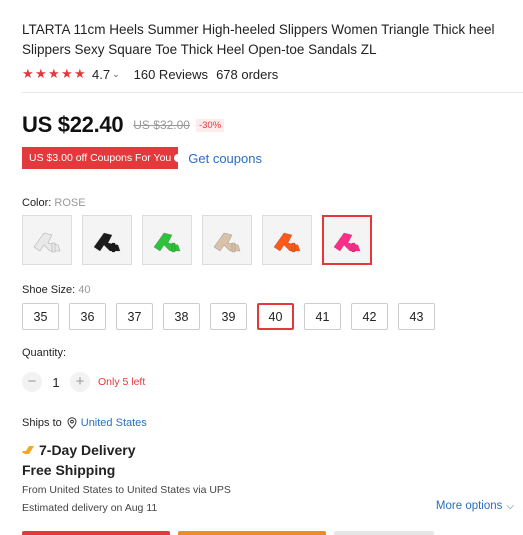 Image resolution: width=523 pixels, height=535 pixels. What do you see at coordinates (87, 316) in the screenshot?
I see `size-option-36: 36` at bounding box center [87, 316].